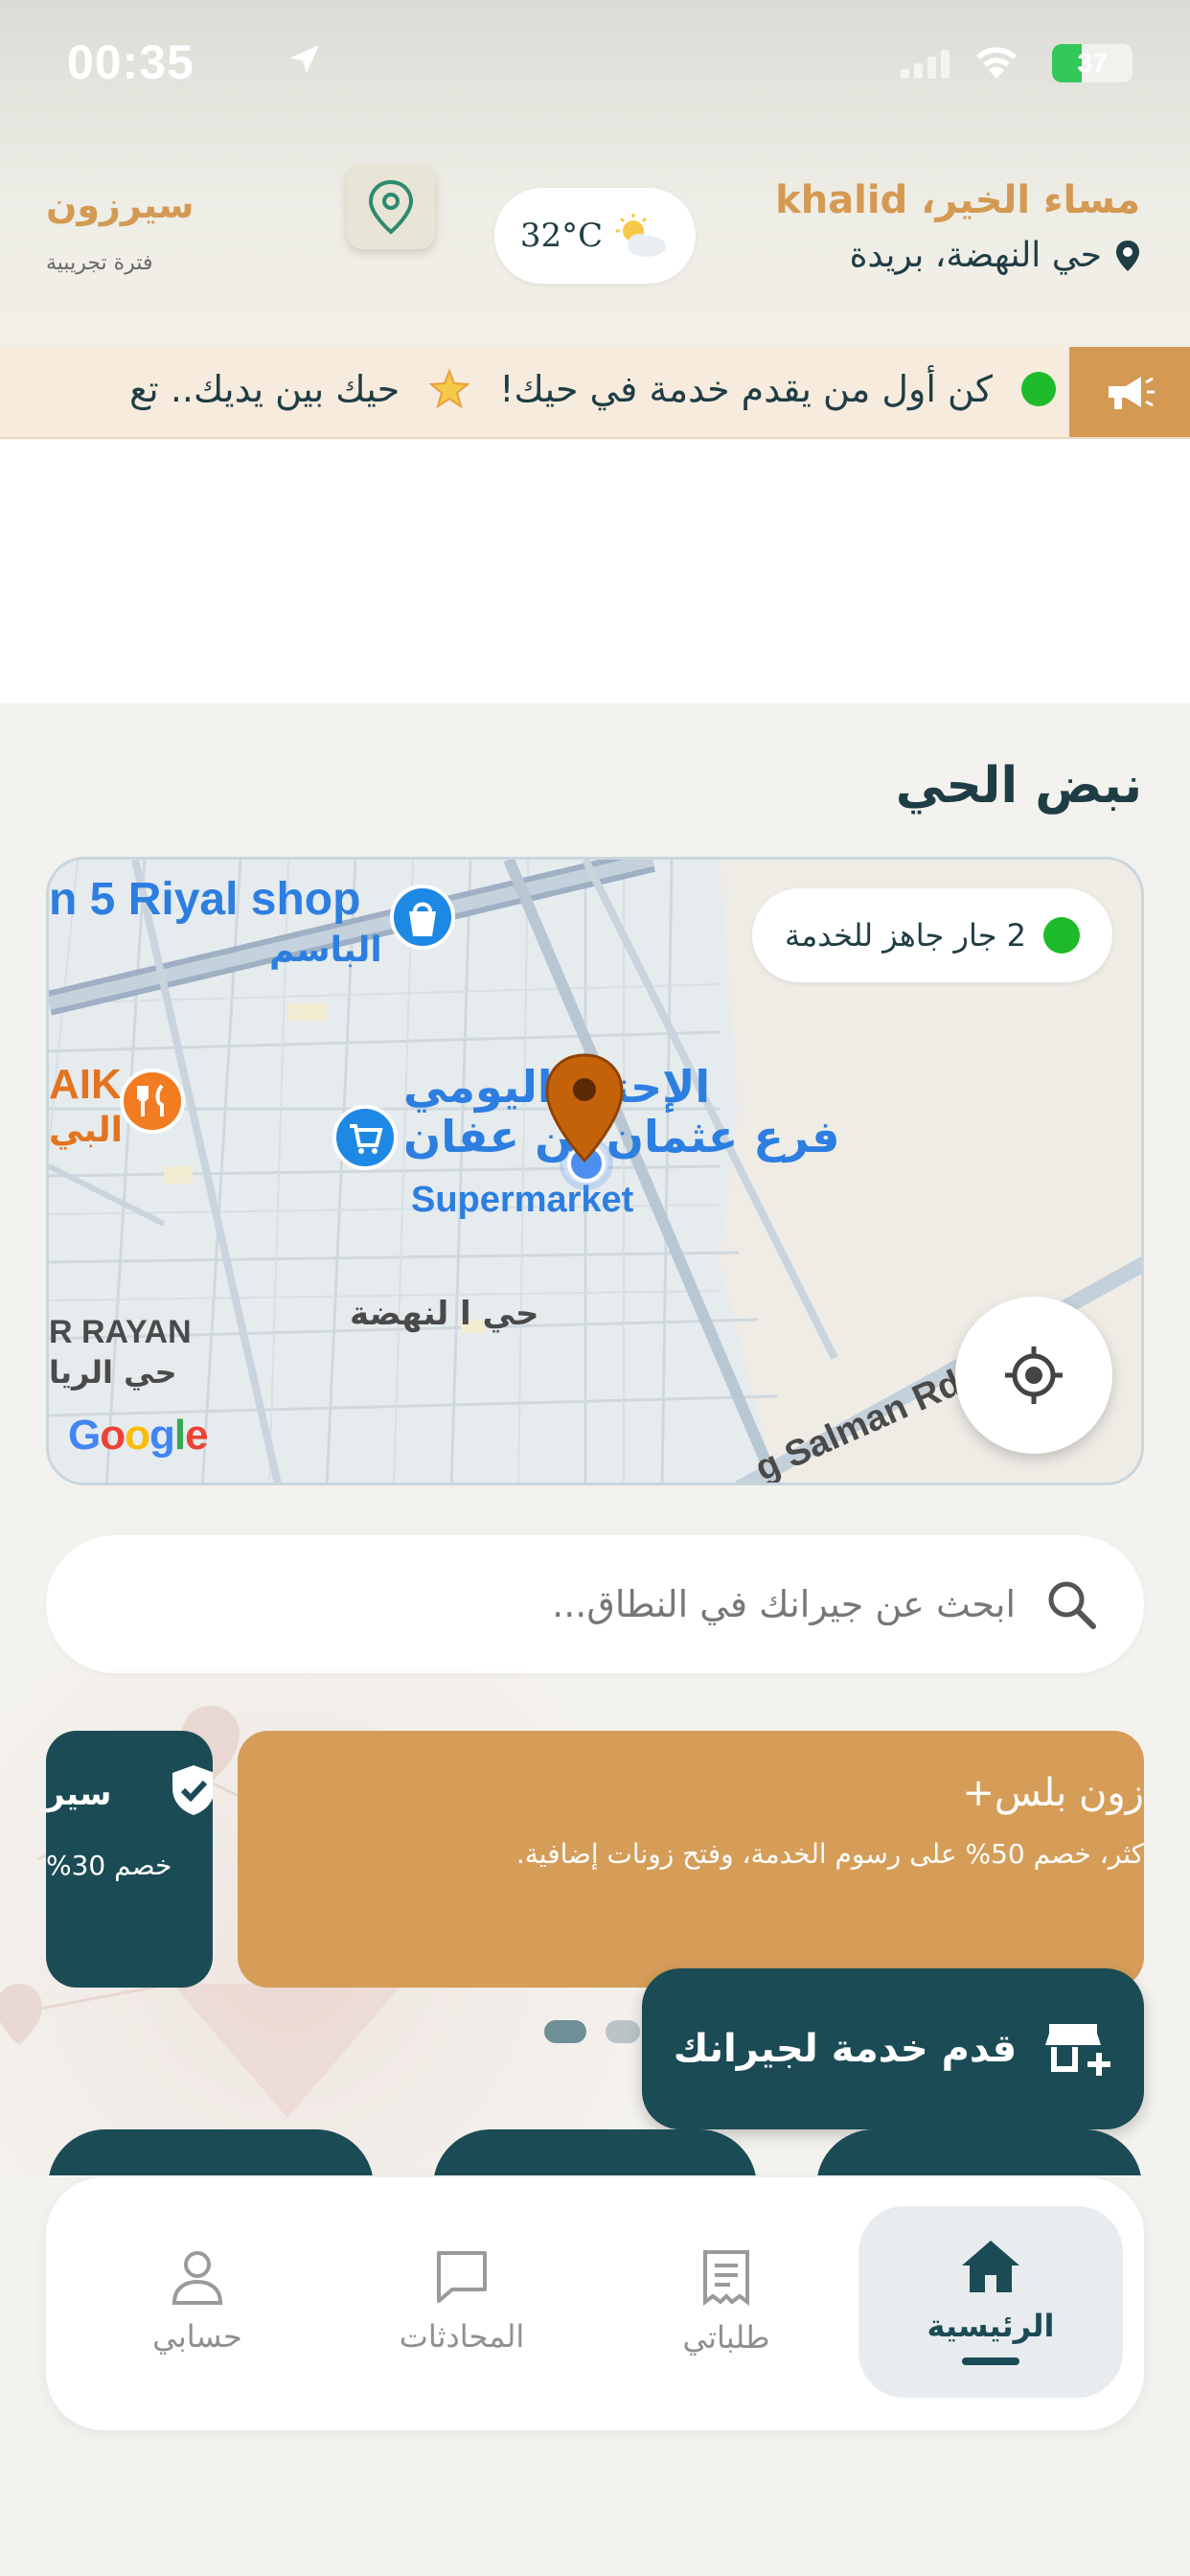 The image size is (1190, 2576). What do you see at coordinates (561, 236) in the screenshot?
I see `weather-temperature: 32°C` at bounding box center [561, 236].